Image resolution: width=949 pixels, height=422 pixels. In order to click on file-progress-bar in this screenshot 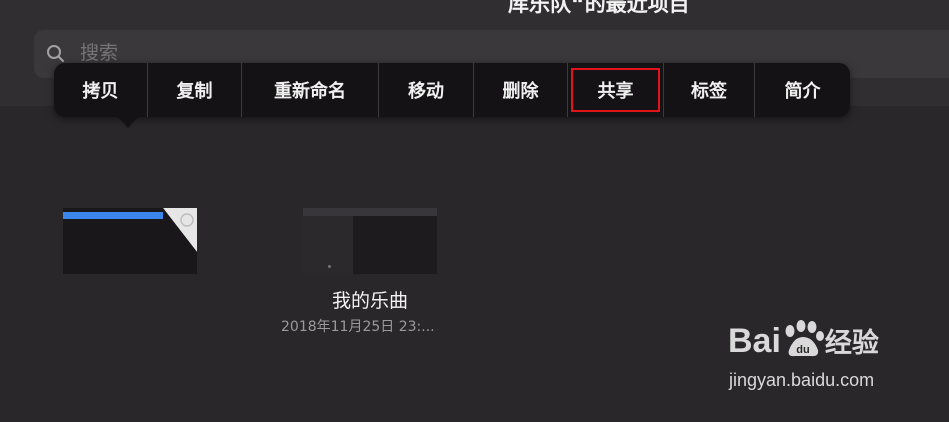, I will do `click(113, 215)`.